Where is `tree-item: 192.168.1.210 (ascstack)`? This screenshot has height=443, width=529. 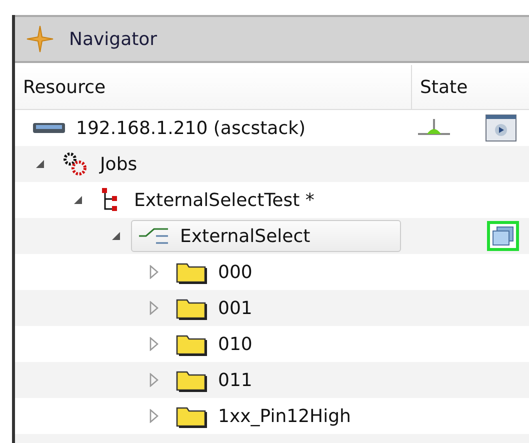
tree-item: 192.168.1.210 (ascstack) is located at coordinates (213, 128).